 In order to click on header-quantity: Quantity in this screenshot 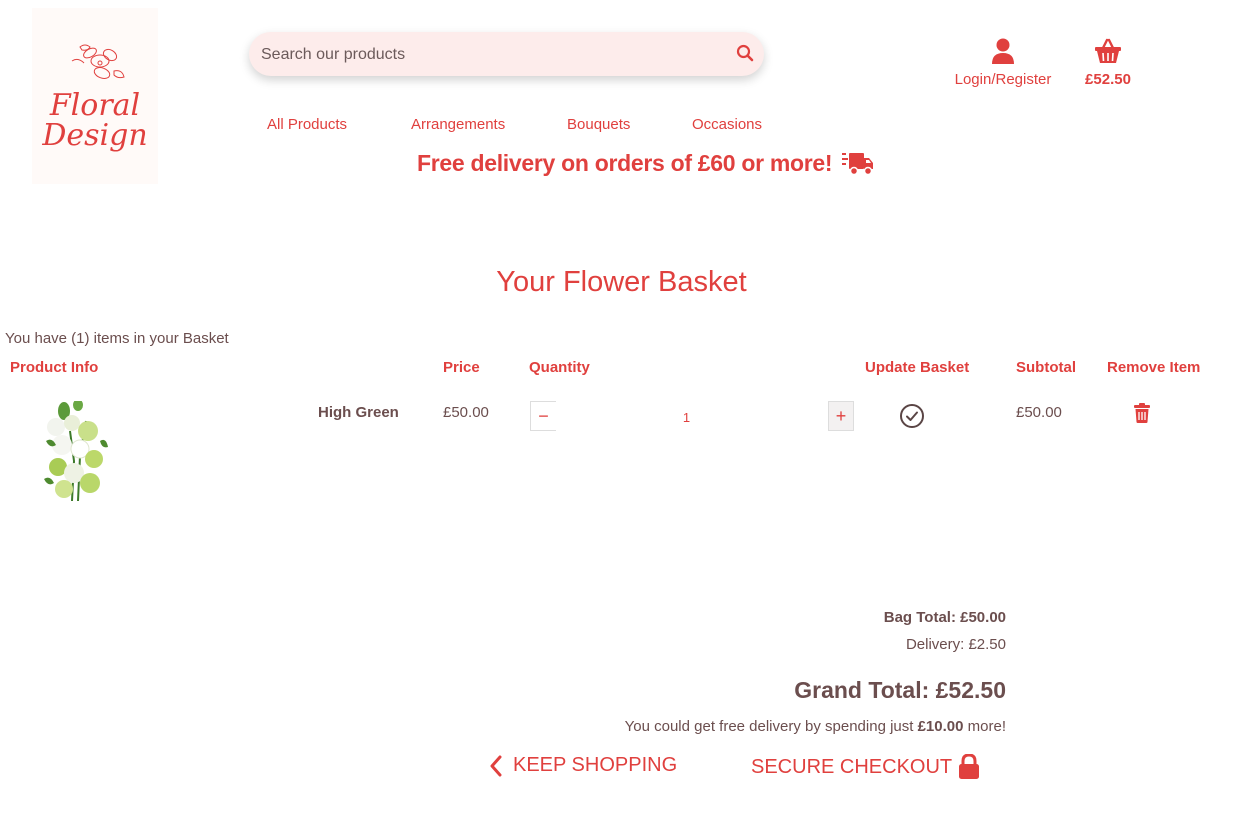, I will do `click(559, 367)`.